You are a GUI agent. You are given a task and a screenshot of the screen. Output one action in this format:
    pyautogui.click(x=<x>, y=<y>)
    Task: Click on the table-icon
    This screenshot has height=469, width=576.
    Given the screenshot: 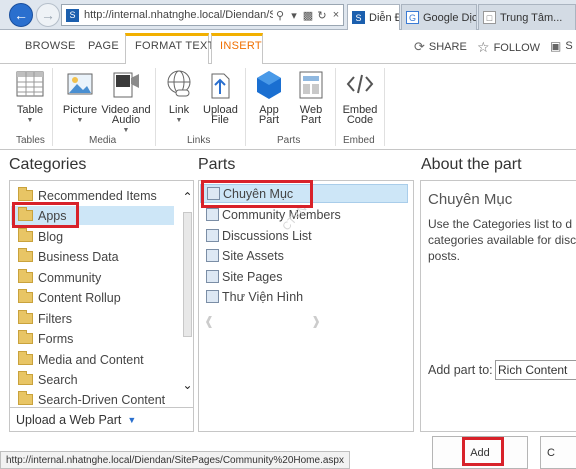 What is the action you would take?
    pyautogui.click(x=30, y=84)
    